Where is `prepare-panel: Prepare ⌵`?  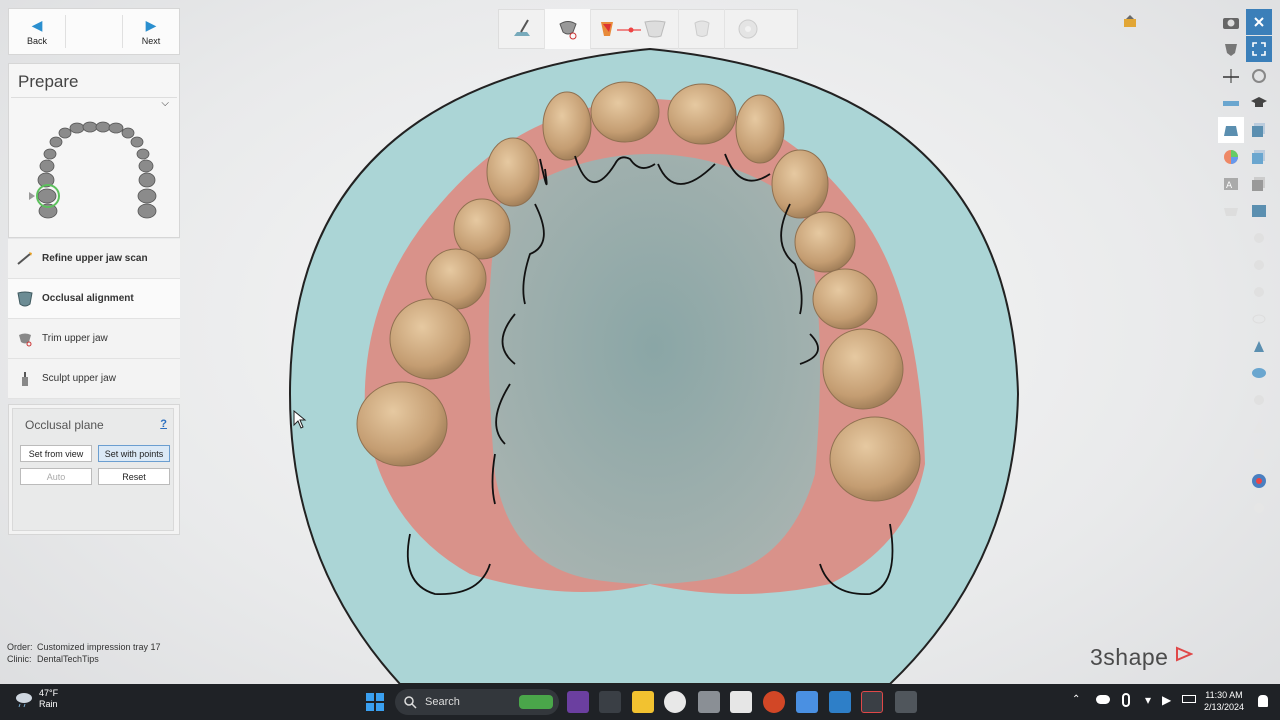 prepare-panel: Prepare ⌵ is located at coordinates (94, 150).